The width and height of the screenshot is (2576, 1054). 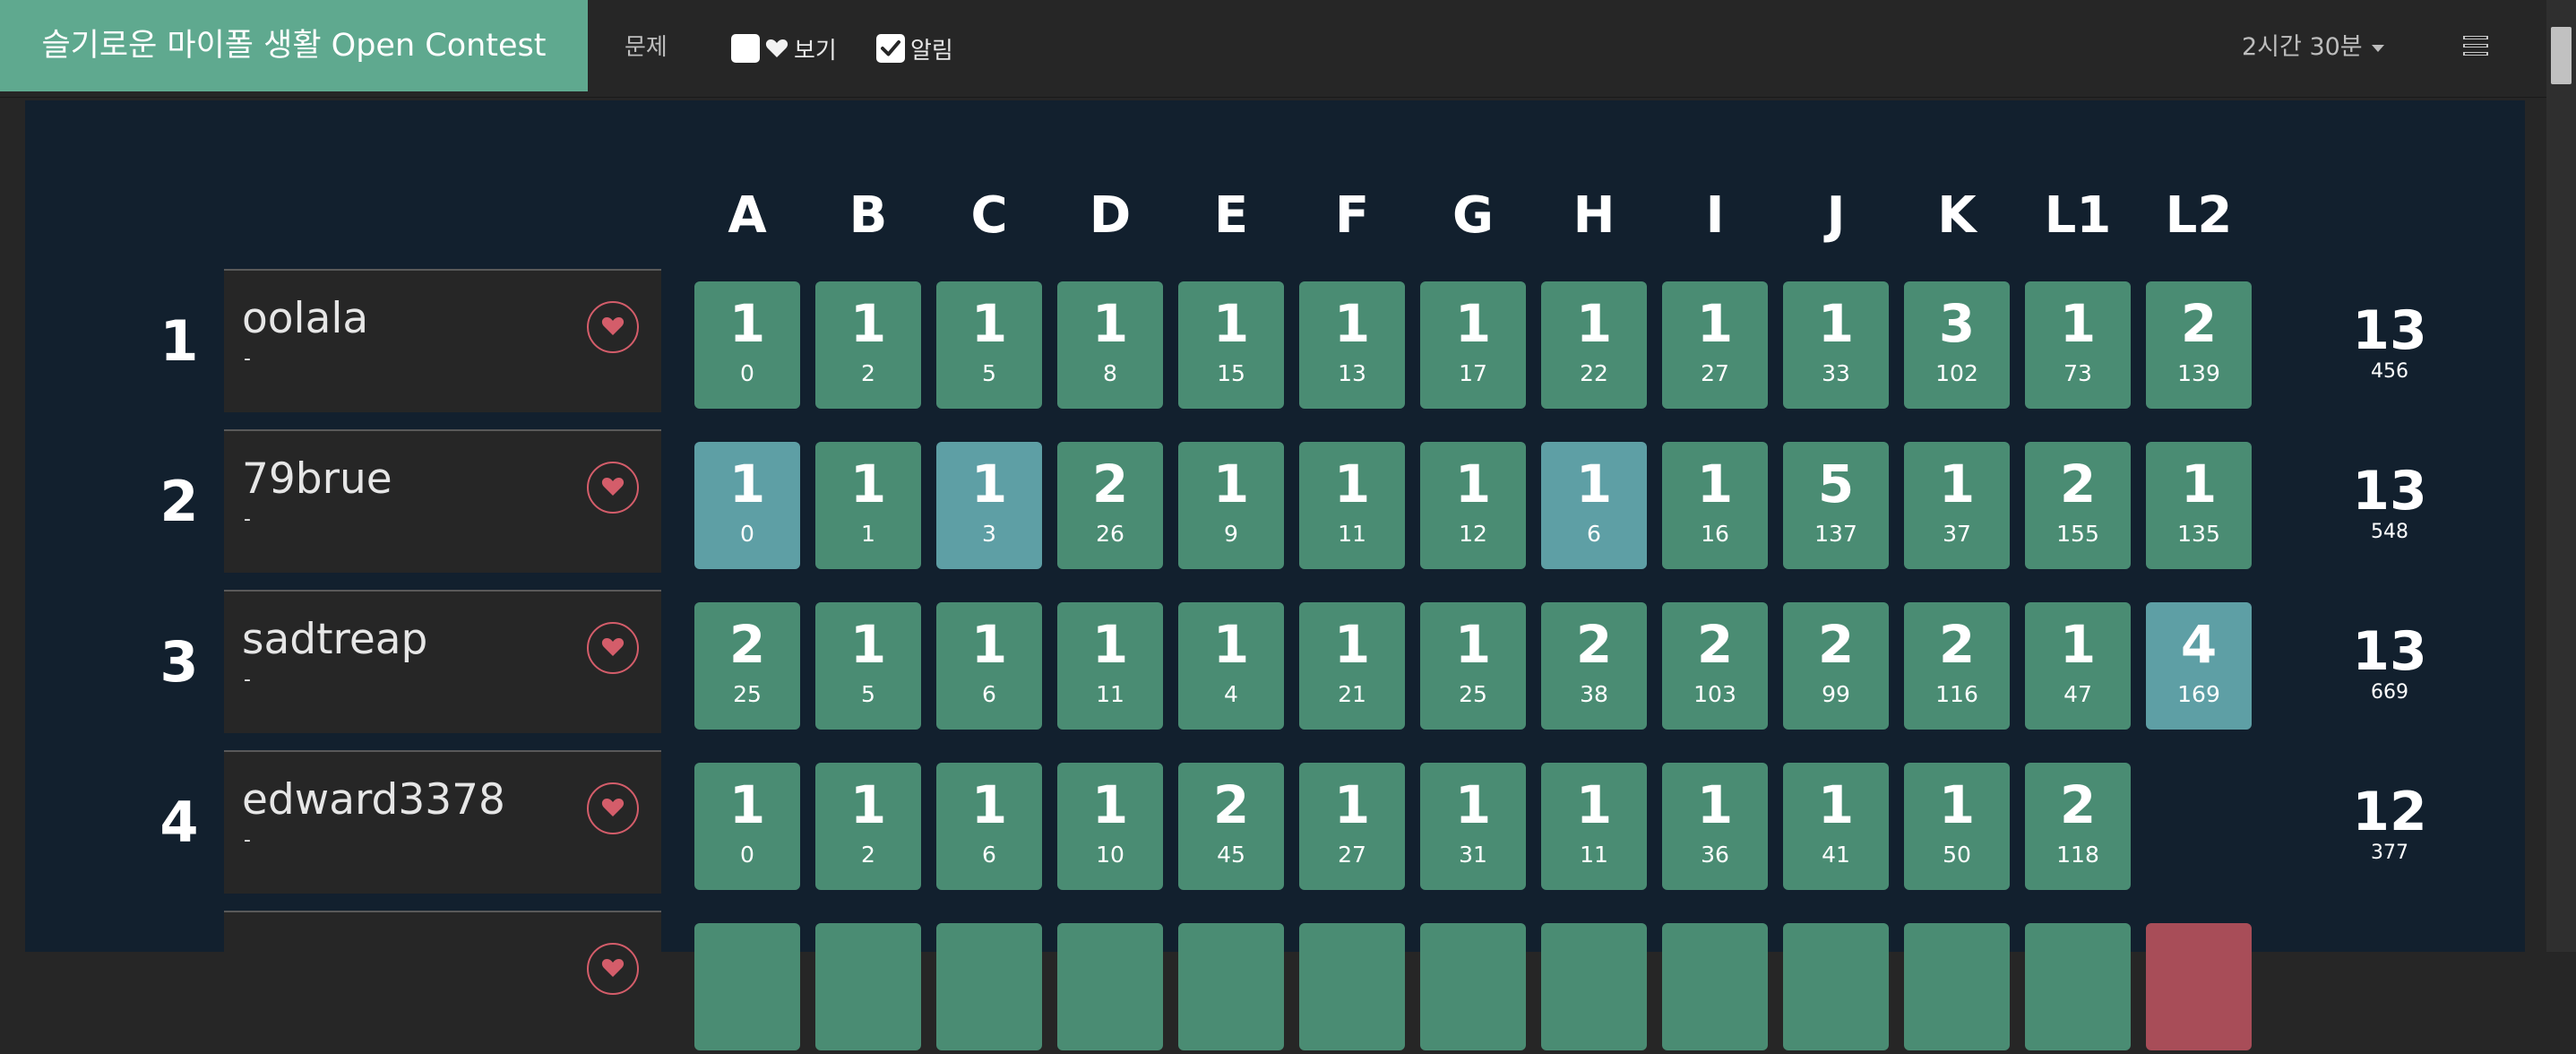 I want to click on problem-header: G, so click(x=1473, y=215).